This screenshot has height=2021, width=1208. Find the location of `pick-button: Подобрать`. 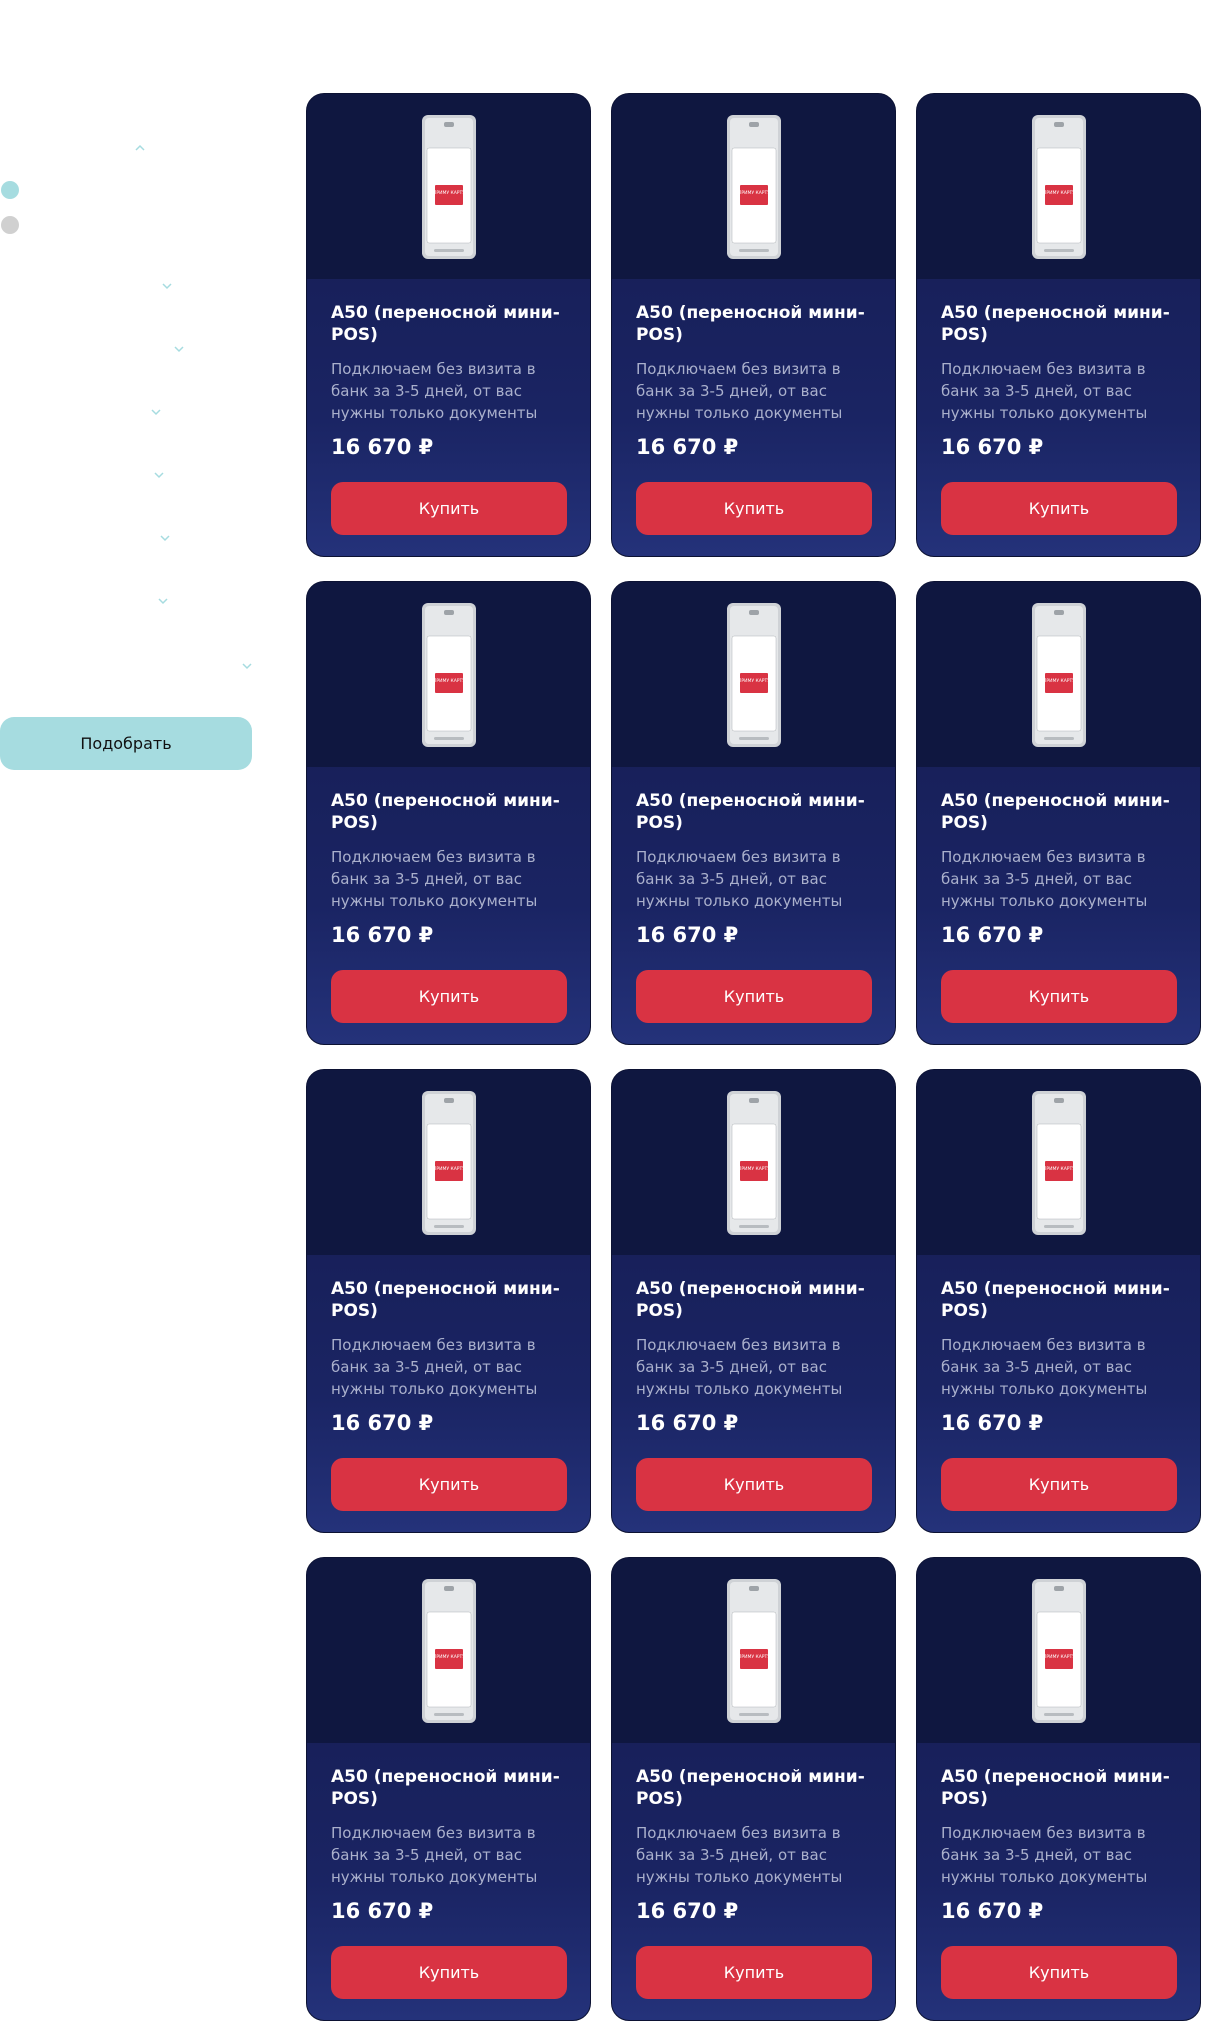

pick-button: Подобрать is located at coordinates (126, 743).